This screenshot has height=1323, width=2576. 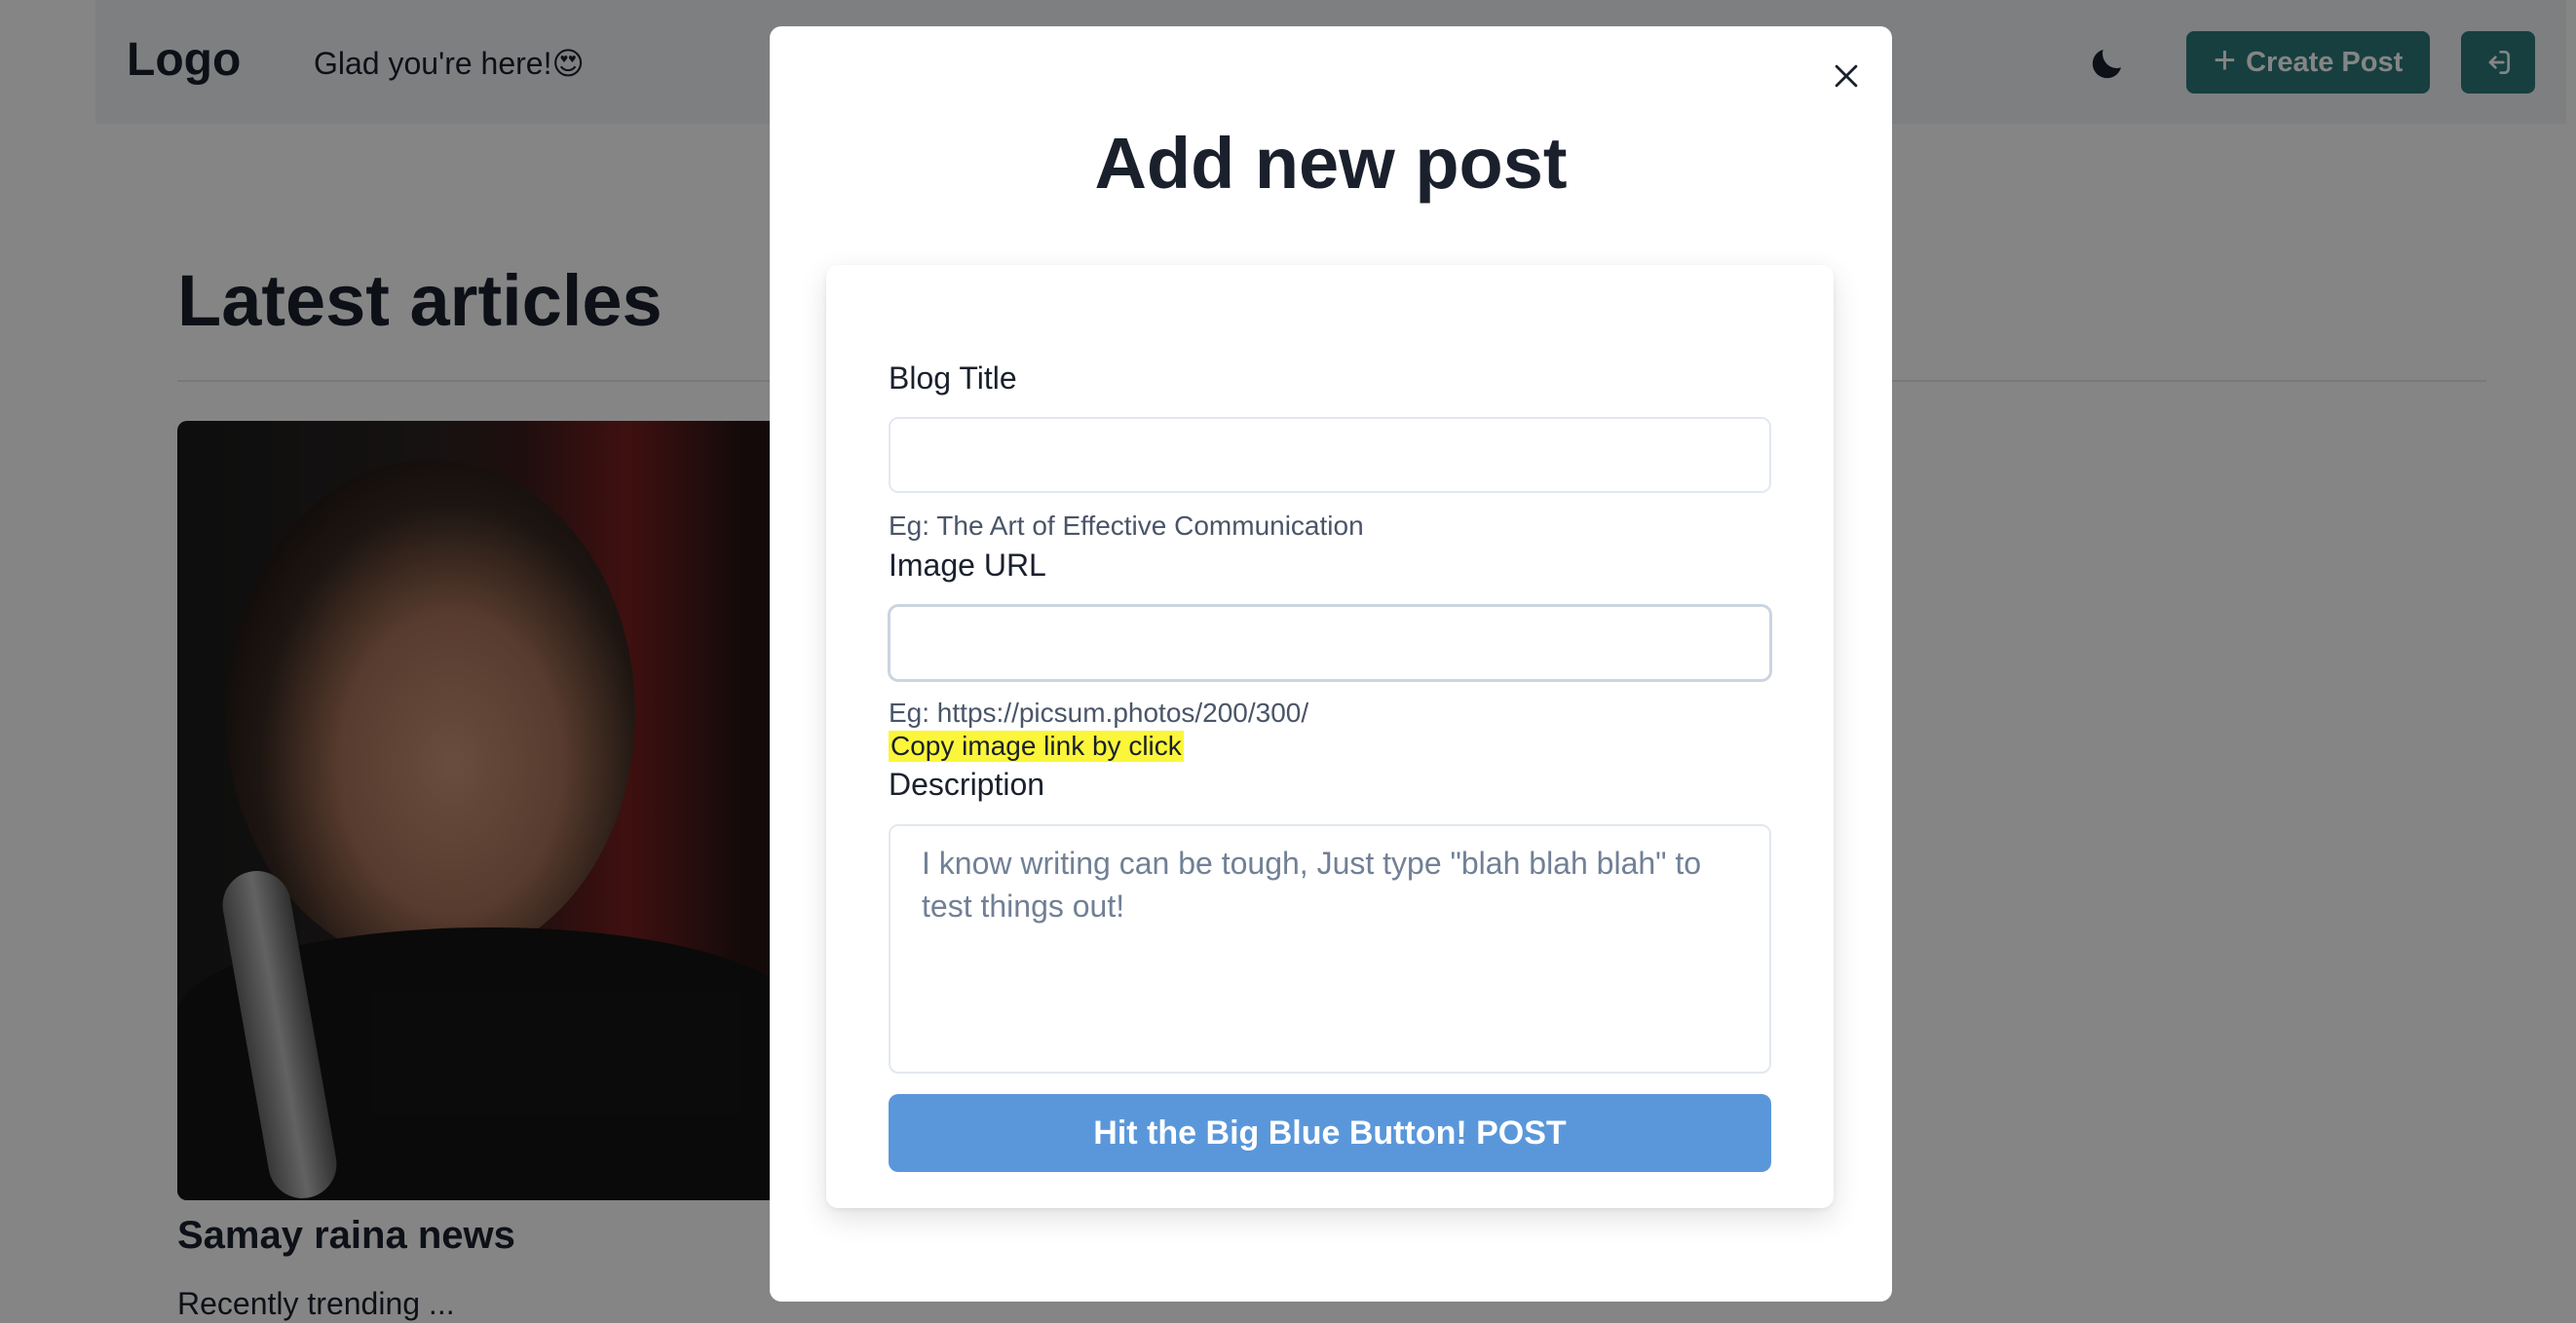 I want to click on description-label: Description, so click(x=967, y=784).